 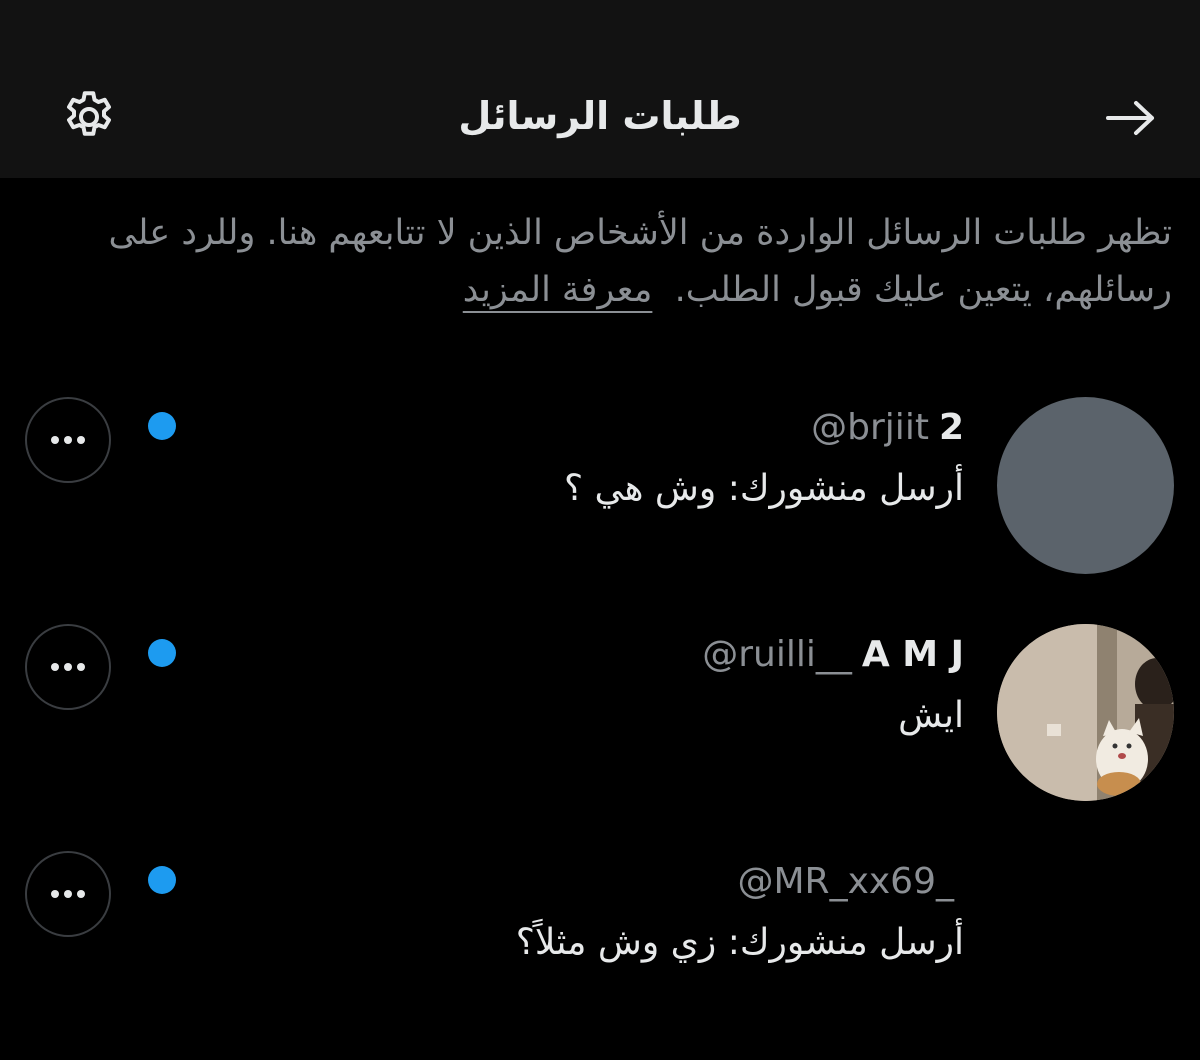 What do you see at coordinates (912, 654) in the screenshot?
I see `display-name: A M J` at bounding box center [912, 654].